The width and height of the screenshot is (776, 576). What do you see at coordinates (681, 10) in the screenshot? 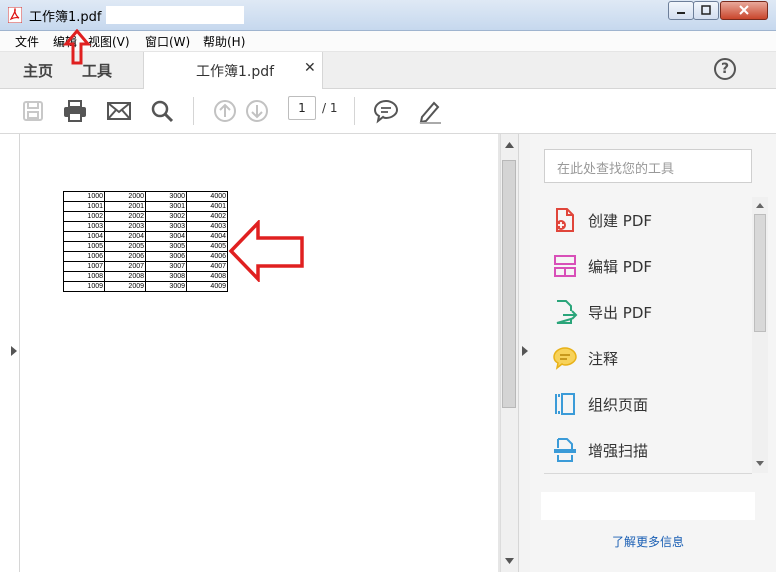
I see `minimize-button` at bounding box center [681, 10].